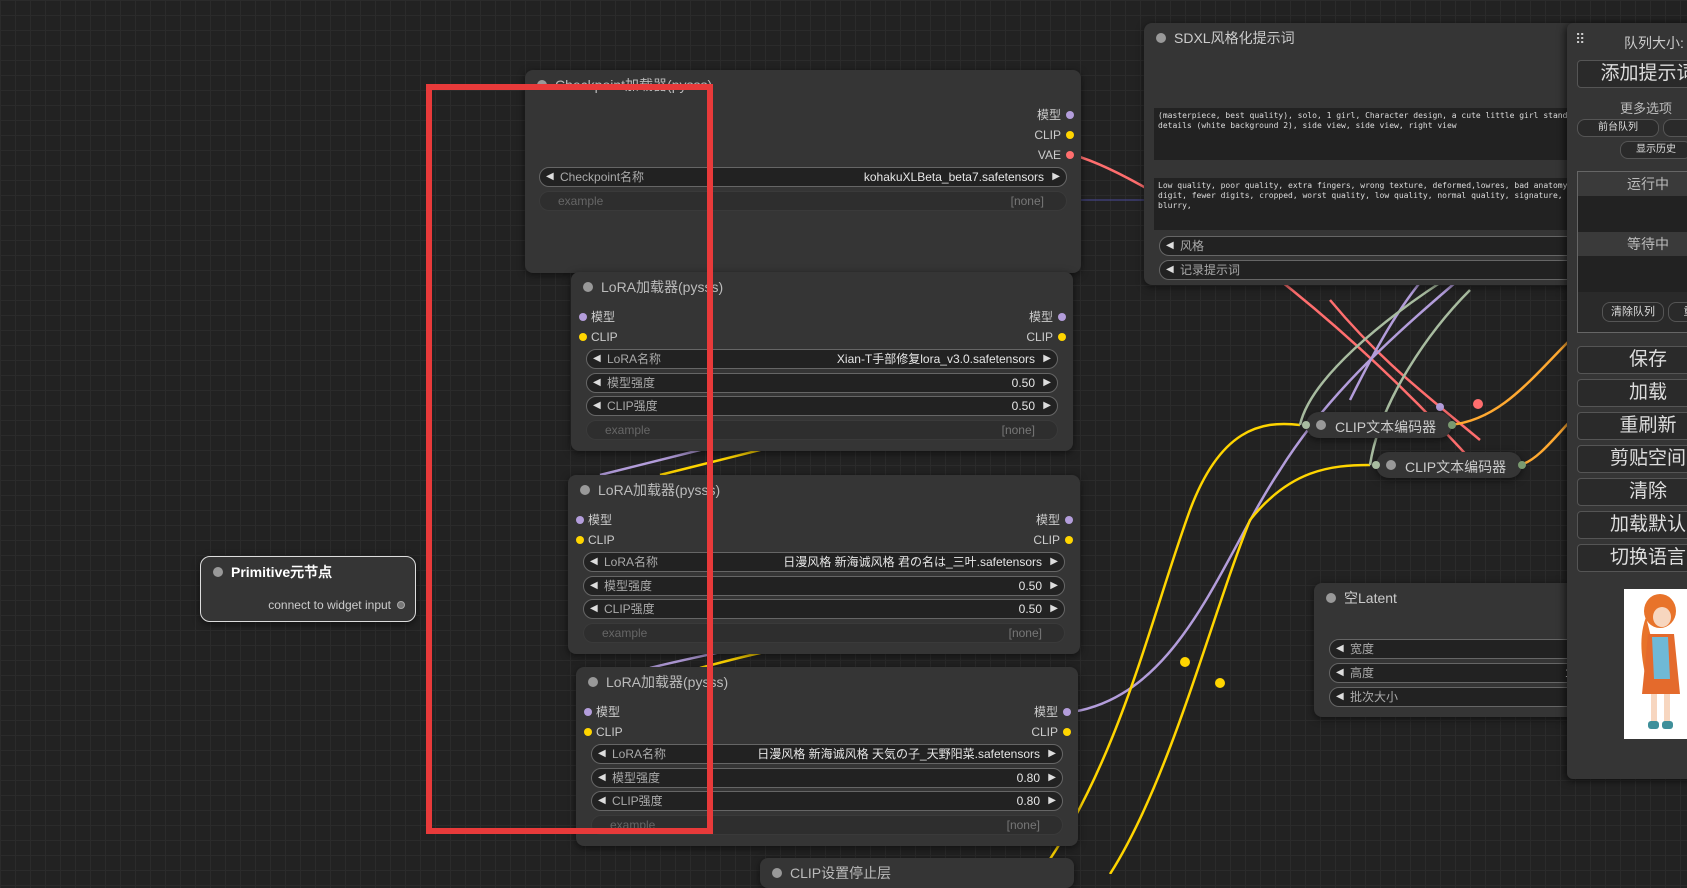 The image size is (1687, 888). I want to click on refresh-button: 重刷新, so click(1632, 426).